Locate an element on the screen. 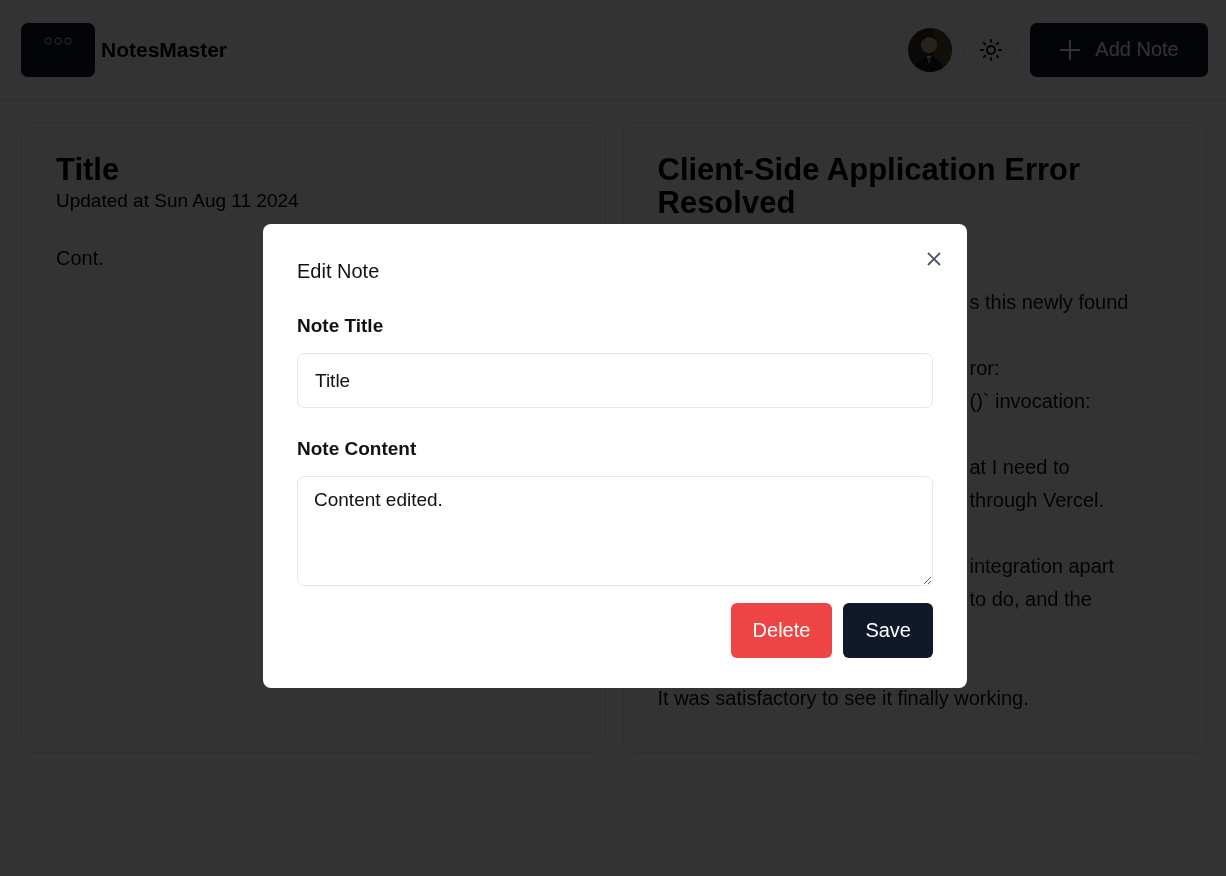 This screenshot has height=876, width=1226. delete-button: Delete is located at coordinates (781, 630).